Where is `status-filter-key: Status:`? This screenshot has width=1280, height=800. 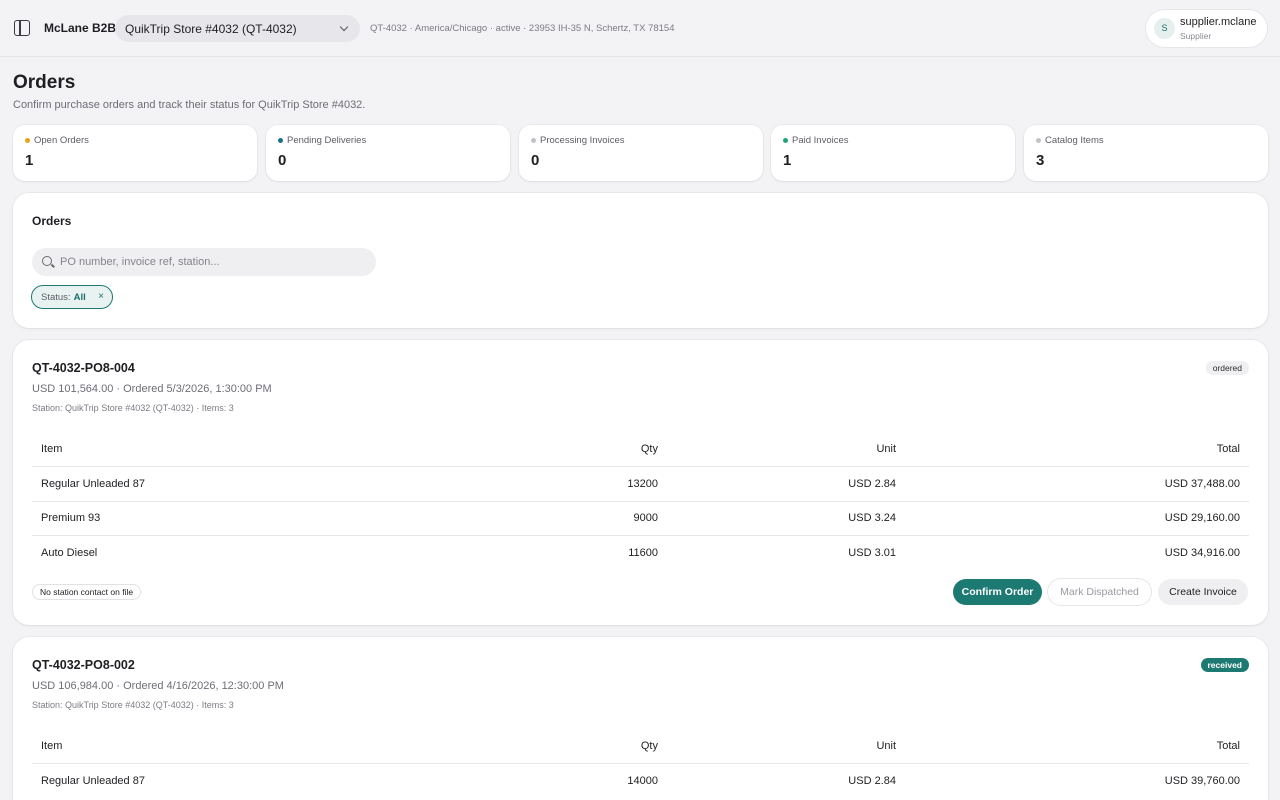 status-filter-key: Status: is located at coordinates (56, 297).